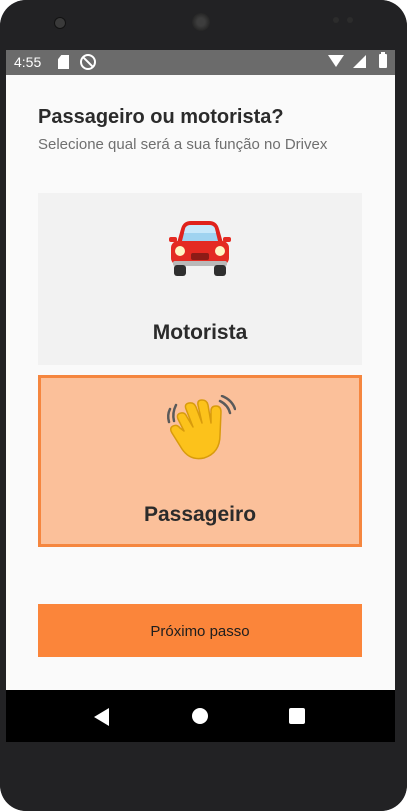  What do you see at coordinates (63, 62) in the screenshot?
I see `sd-card-icon` at bounding box center [63, 62].